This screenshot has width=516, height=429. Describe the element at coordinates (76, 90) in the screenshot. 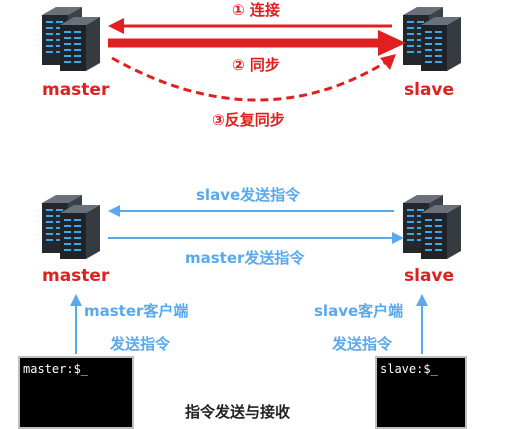

I see `master-label-top: master` at that location.